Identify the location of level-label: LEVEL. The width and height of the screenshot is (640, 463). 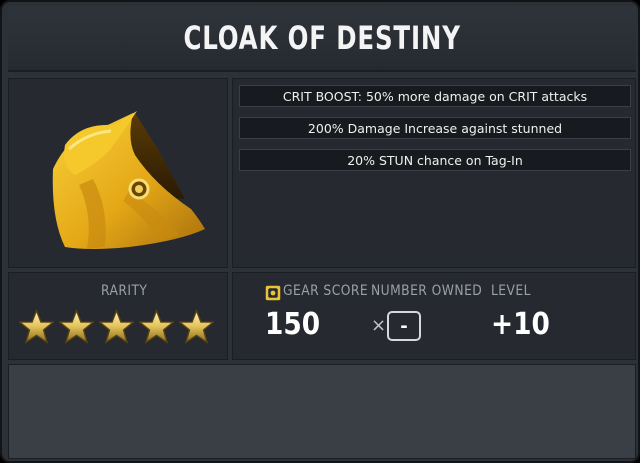
(511, 291).